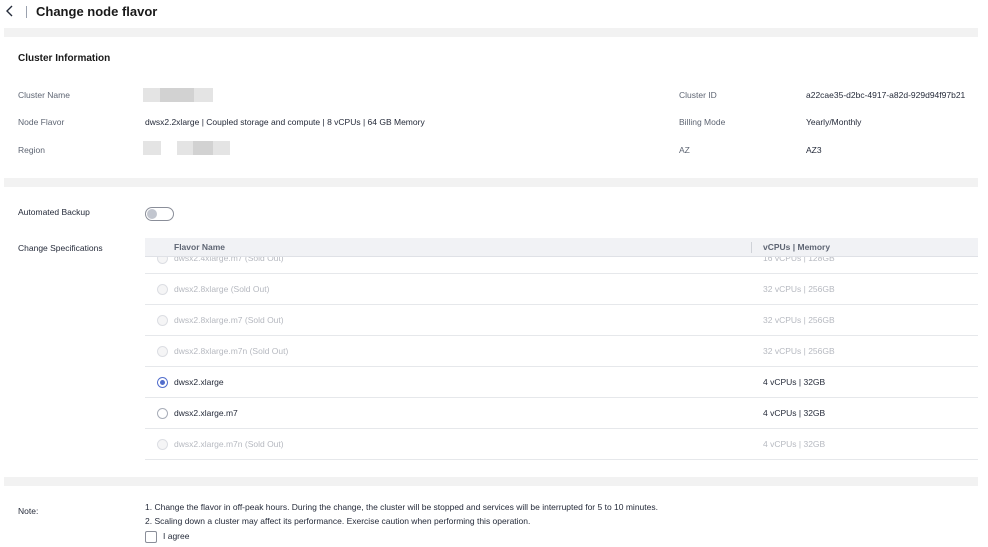  I want to click on region-redacted-a, so click(152, 148).